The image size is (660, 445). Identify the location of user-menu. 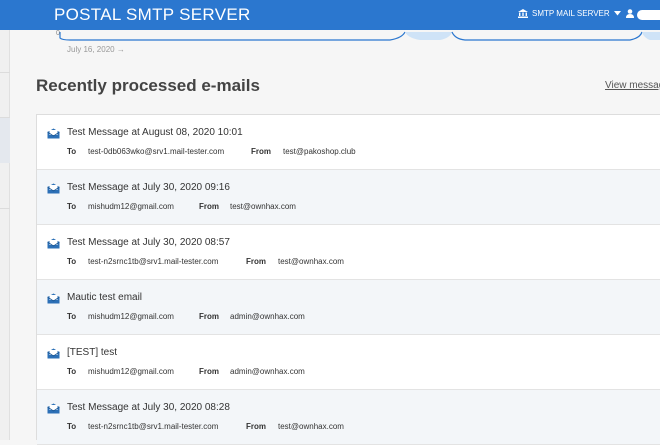
(643, 14).